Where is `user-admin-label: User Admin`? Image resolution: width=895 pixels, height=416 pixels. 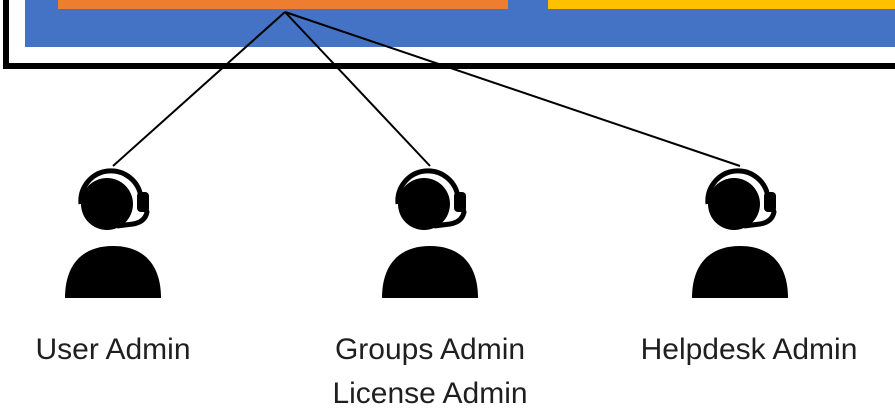
user-admin-label: User Admin is located at coordinates (113, 349).